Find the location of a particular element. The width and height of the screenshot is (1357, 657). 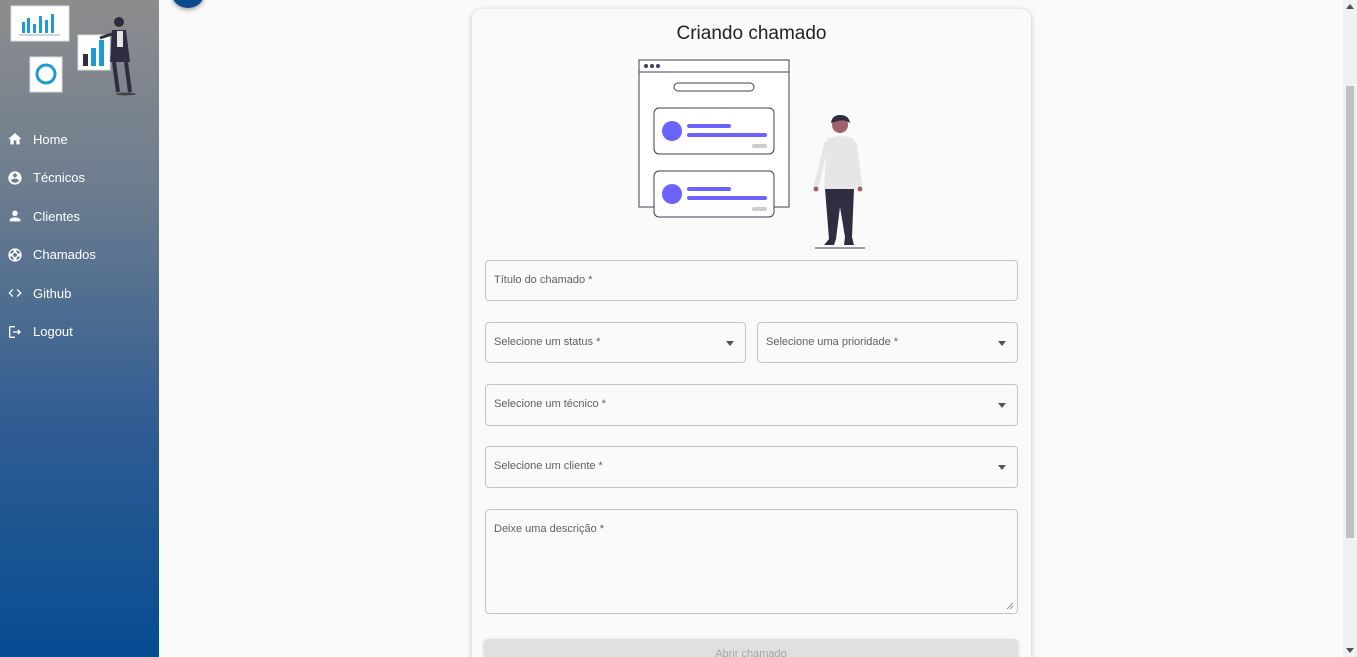

support-icon is located at coordinates (15, 255).